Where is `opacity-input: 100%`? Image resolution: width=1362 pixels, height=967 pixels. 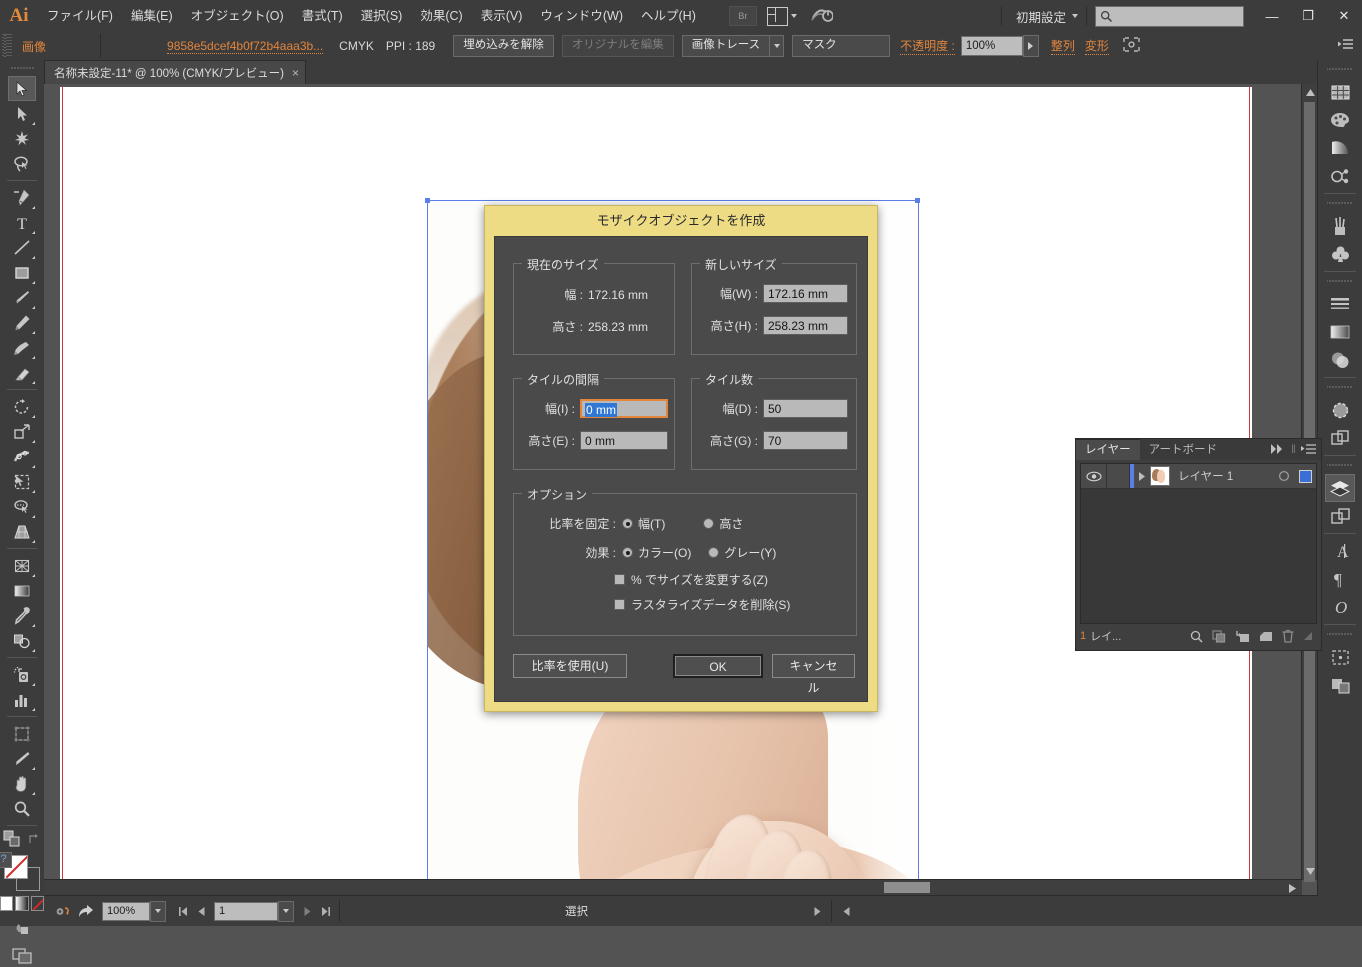
opacity-input: 100% is located at coordinates (991, 46).